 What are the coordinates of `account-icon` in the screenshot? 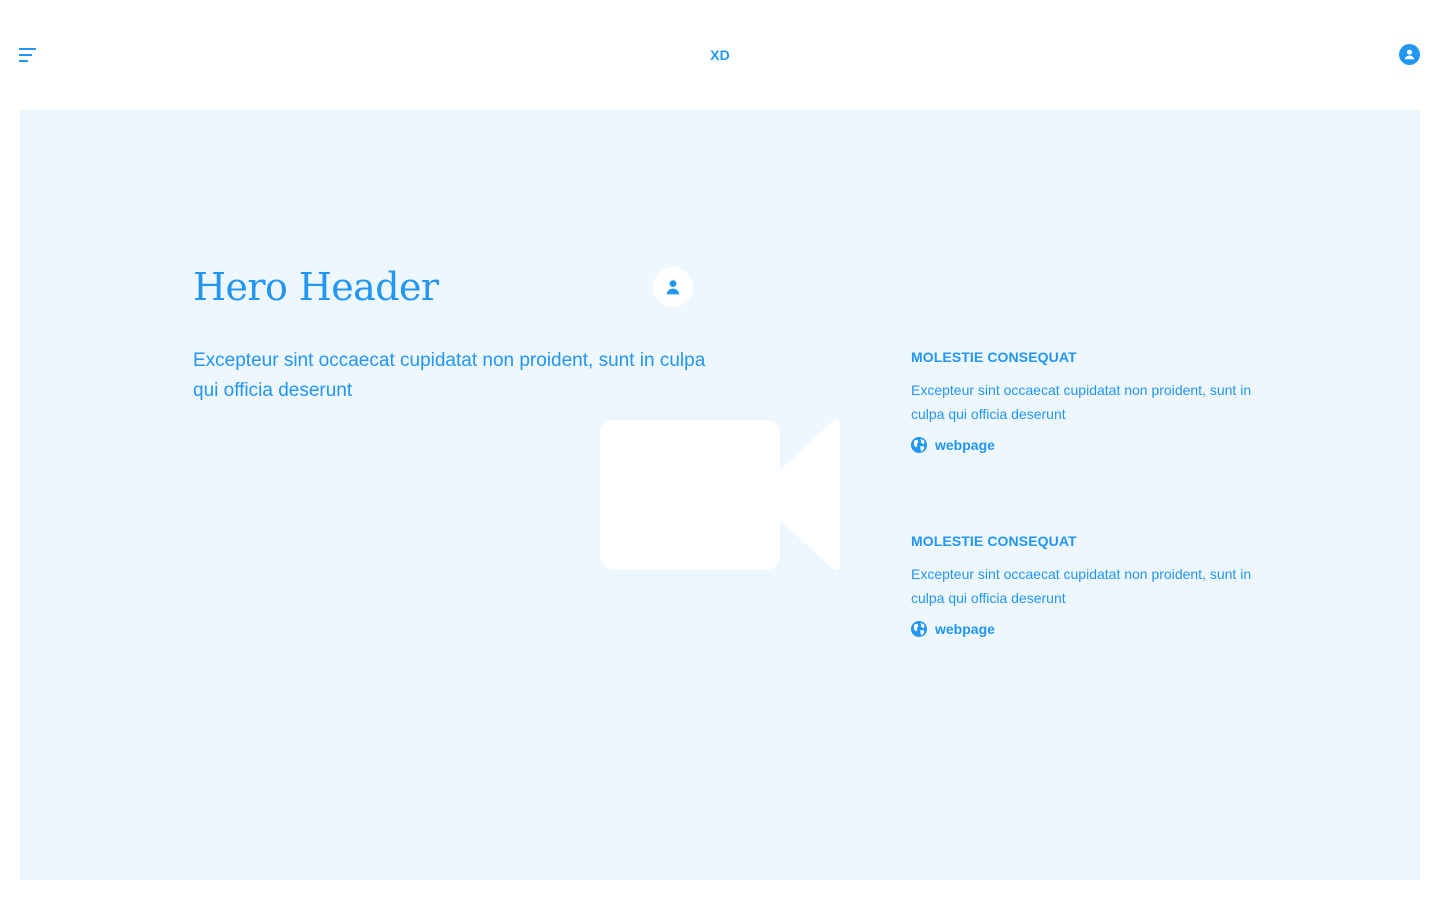 It's located at (1409, 54).